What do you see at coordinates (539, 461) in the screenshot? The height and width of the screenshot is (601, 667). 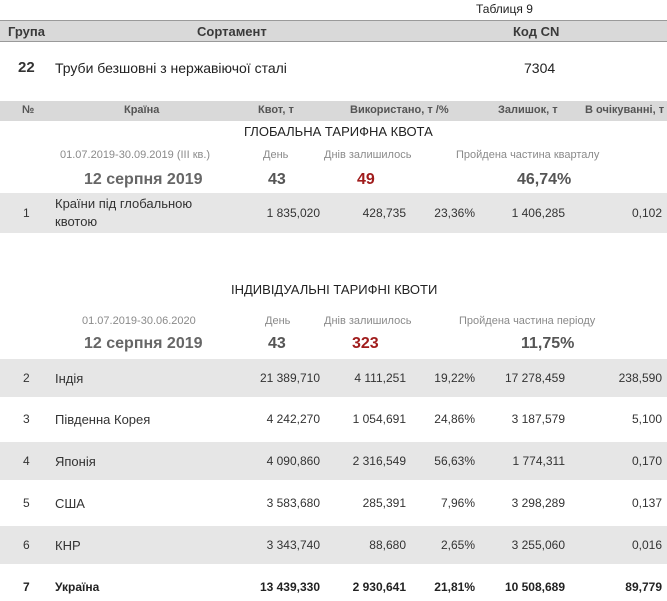 I see `row-remaining: 1 774,311` at bounding box center [539, 461].